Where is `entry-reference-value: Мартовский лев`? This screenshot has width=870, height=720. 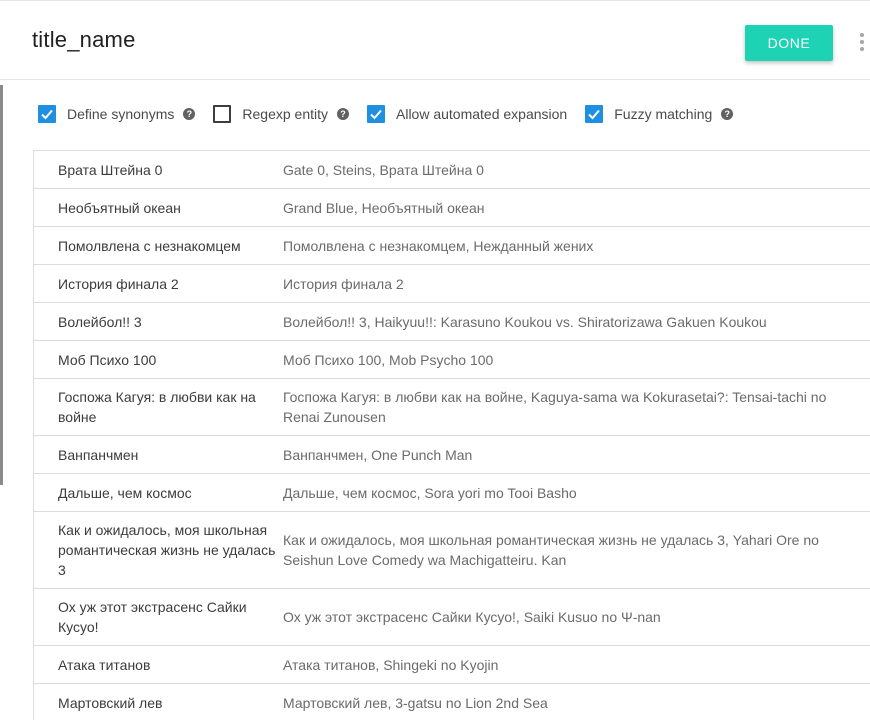 entry-reference-value: Мартовский лев is located at coordinates (158, 703).